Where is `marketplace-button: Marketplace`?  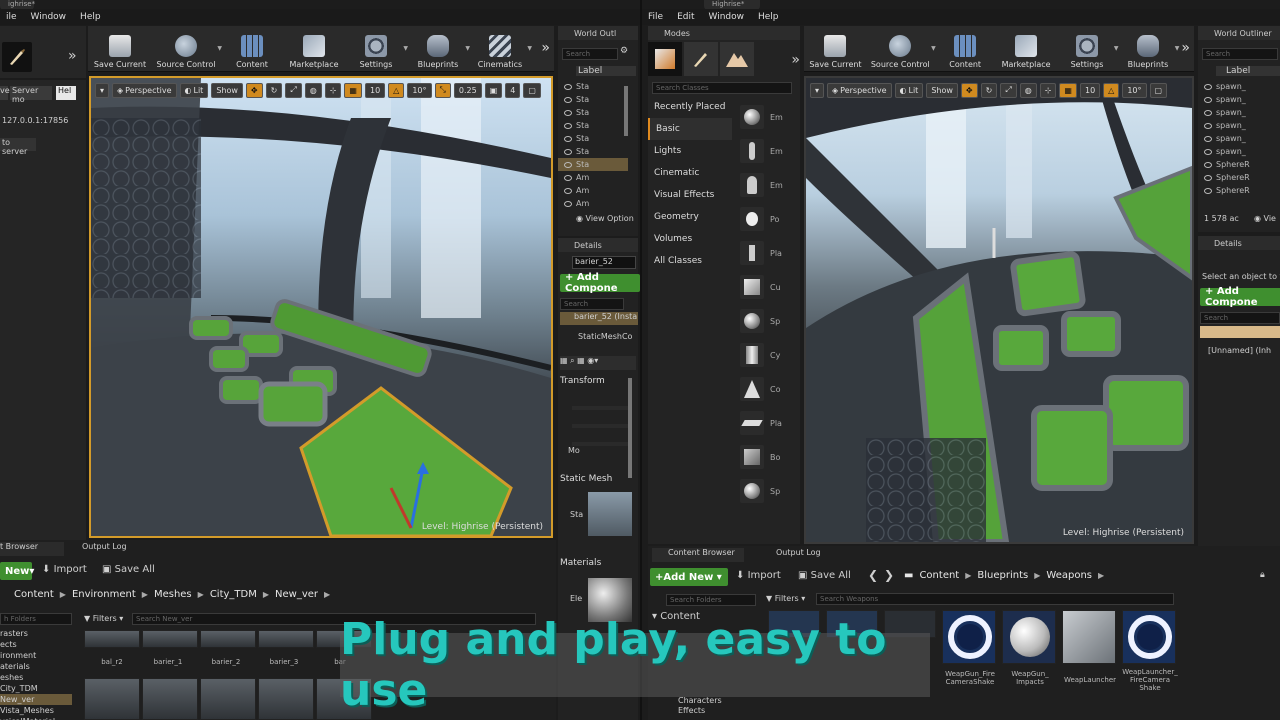 marketplace-button: Marketplace is located at coordinates (314, 48).